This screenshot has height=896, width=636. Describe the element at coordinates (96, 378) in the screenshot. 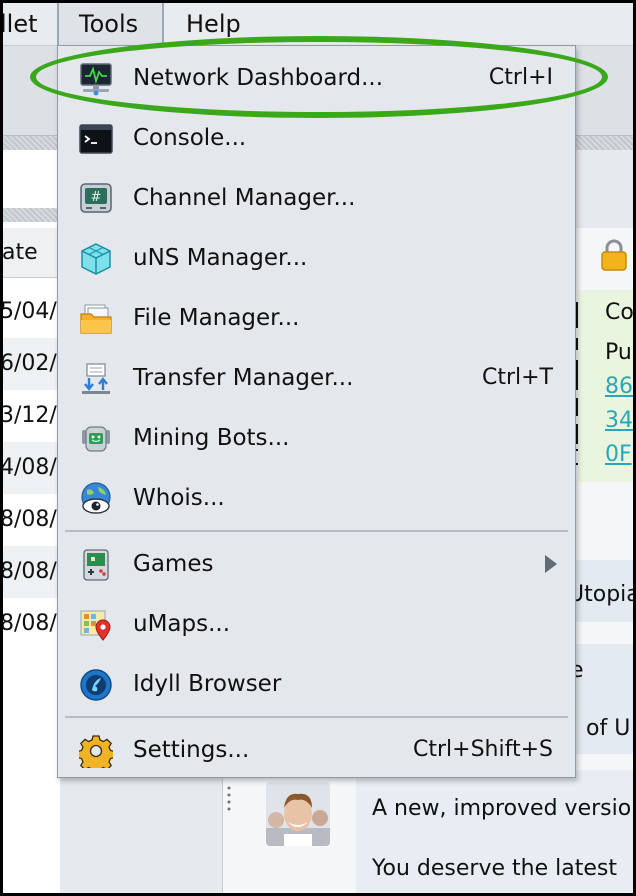

I see `transfer-icon` at that location.